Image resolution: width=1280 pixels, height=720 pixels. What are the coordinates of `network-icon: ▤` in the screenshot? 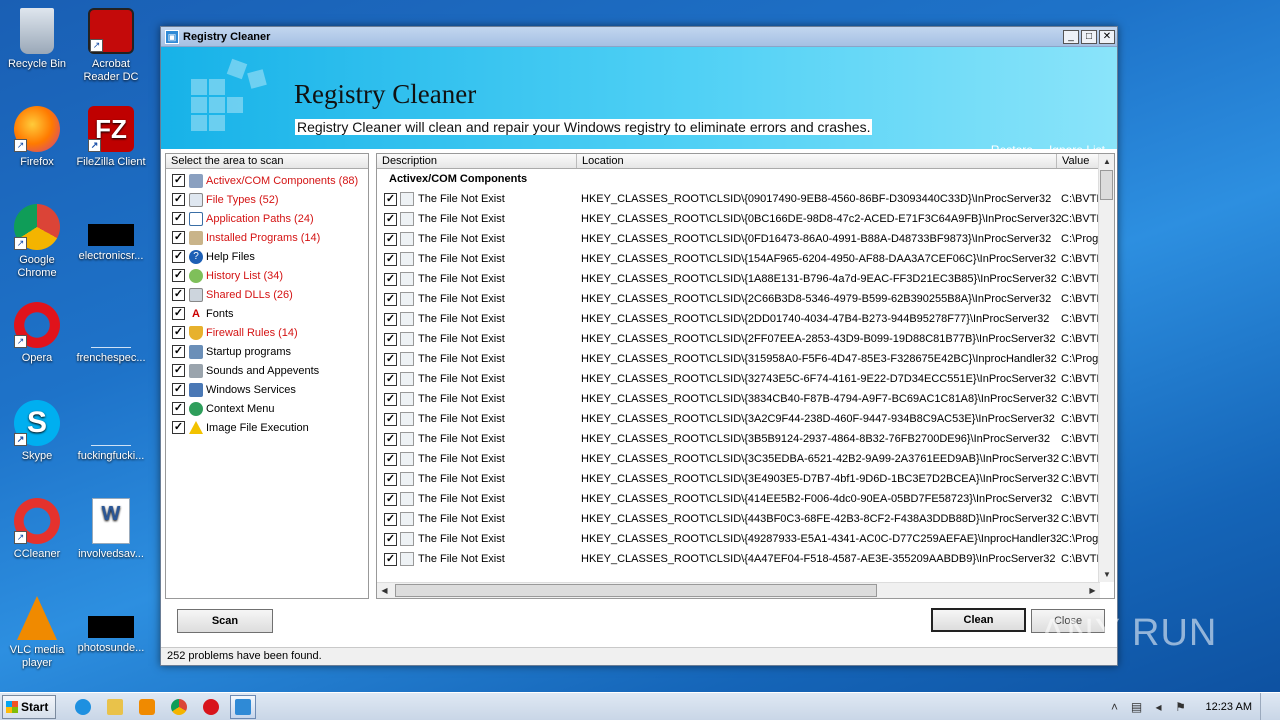 It's located at (1137, 707).